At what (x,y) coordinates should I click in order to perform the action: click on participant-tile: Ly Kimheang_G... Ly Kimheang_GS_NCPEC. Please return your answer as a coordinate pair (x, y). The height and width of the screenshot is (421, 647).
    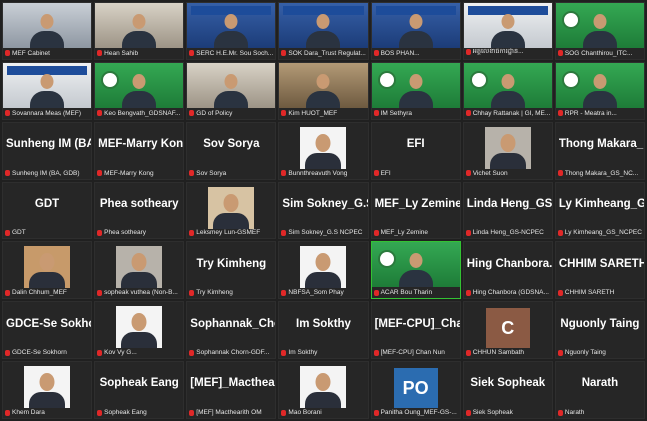
    Looking at the image, I should click on (599, 210).